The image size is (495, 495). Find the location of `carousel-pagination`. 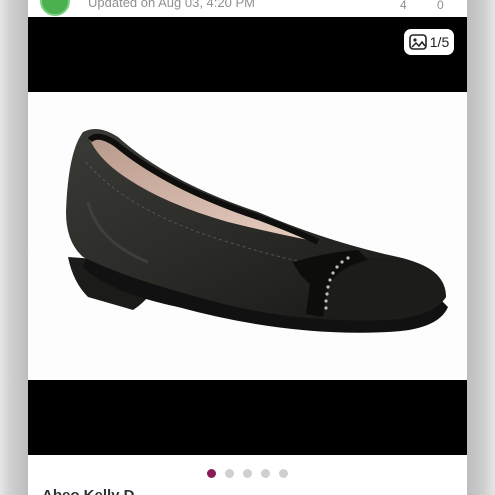

carousel-pagination is located at coordinates (247, 473).